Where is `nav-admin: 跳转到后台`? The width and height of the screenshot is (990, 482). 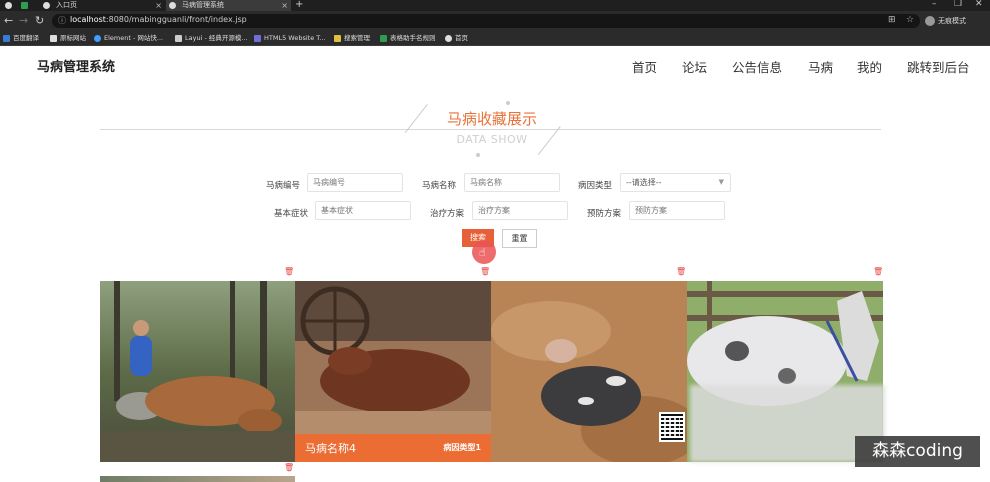
nav-admin: 跳转到后台 is located at coordinates (938, 66).